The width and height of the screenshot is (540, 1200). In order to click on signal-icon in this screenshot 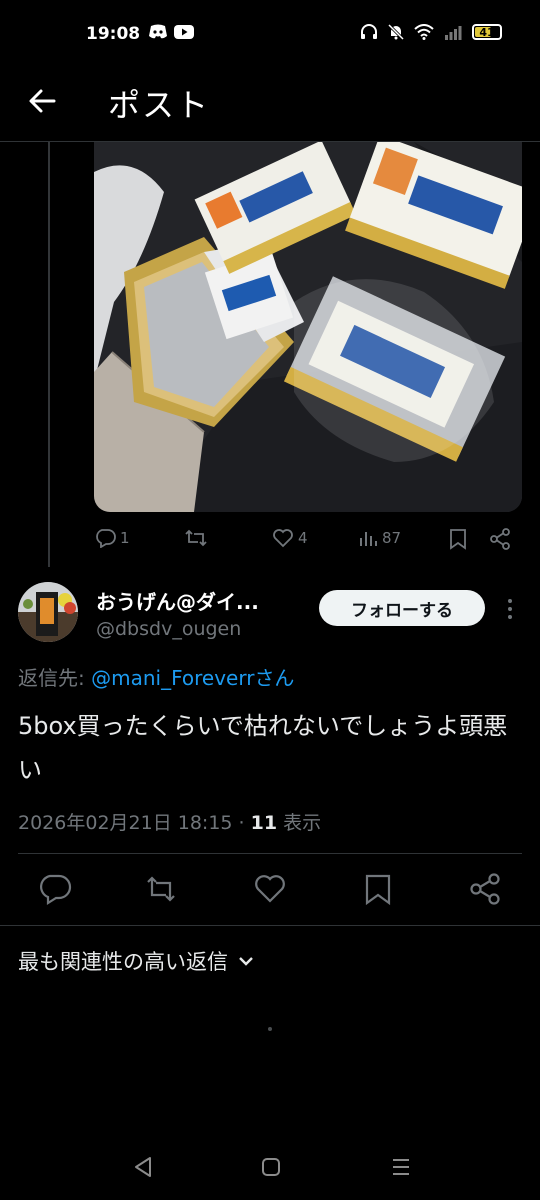, I will do `click(453, 33)`.